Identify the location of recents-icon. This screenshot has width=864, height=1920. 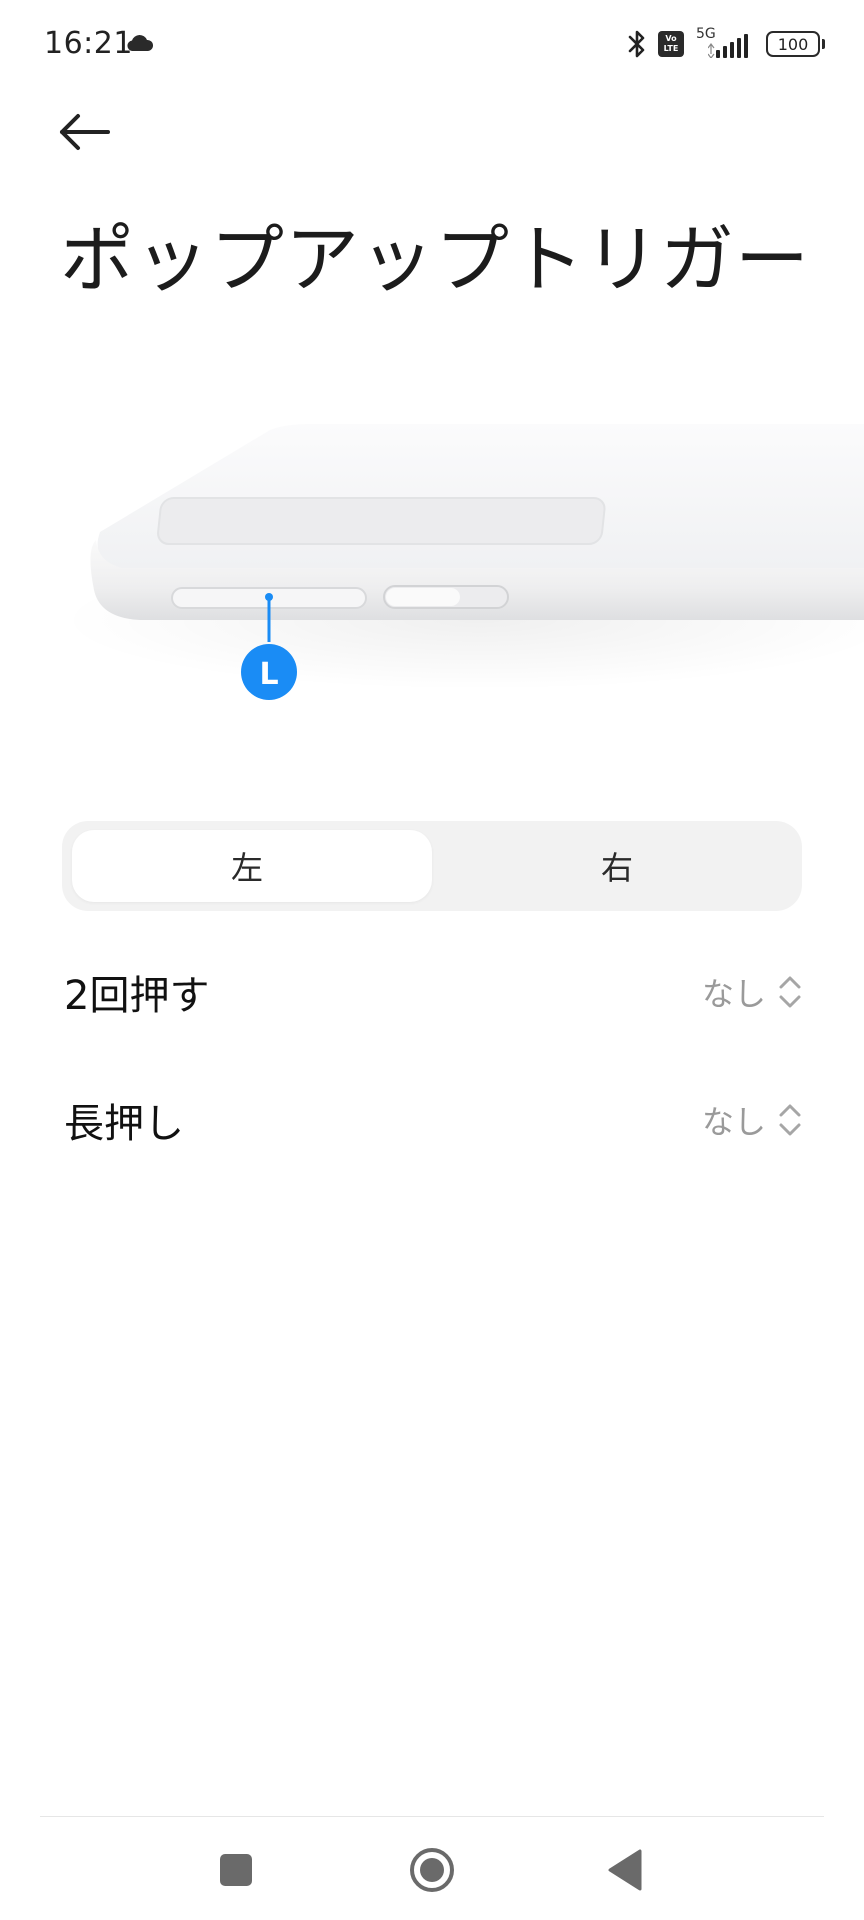
(236, 1870).